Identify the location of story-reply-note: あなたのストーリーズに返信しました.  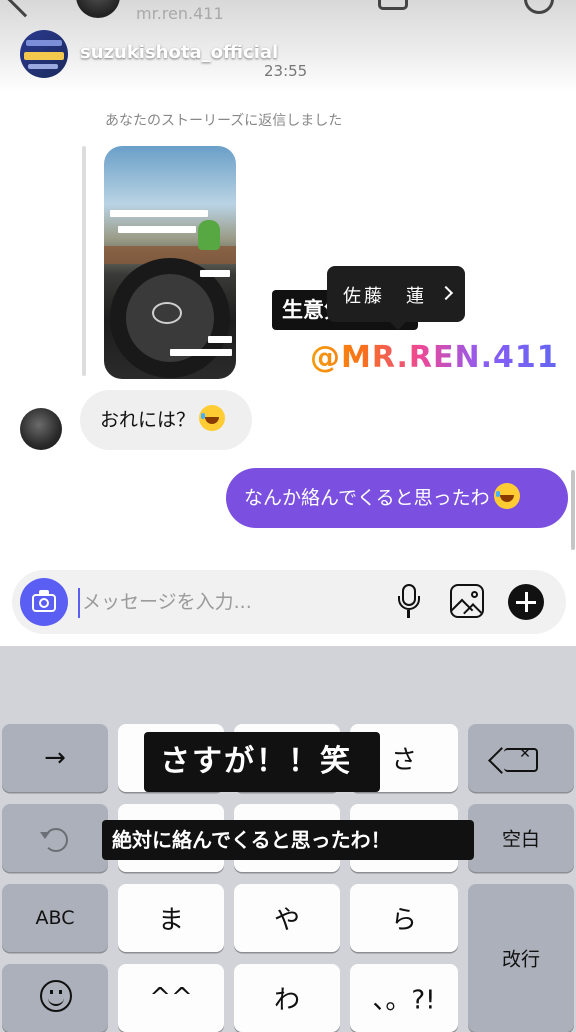
(224, 121).